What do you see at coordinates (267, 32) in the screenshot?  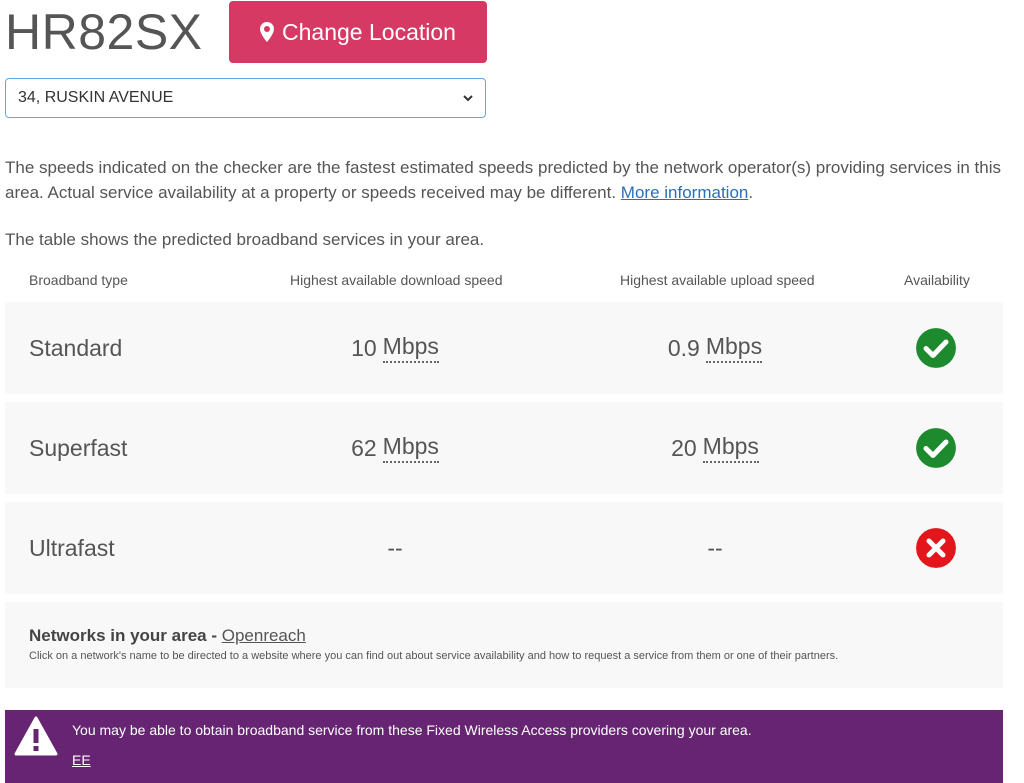 I see `map-marker-icon` at bounding box center [267, 32].